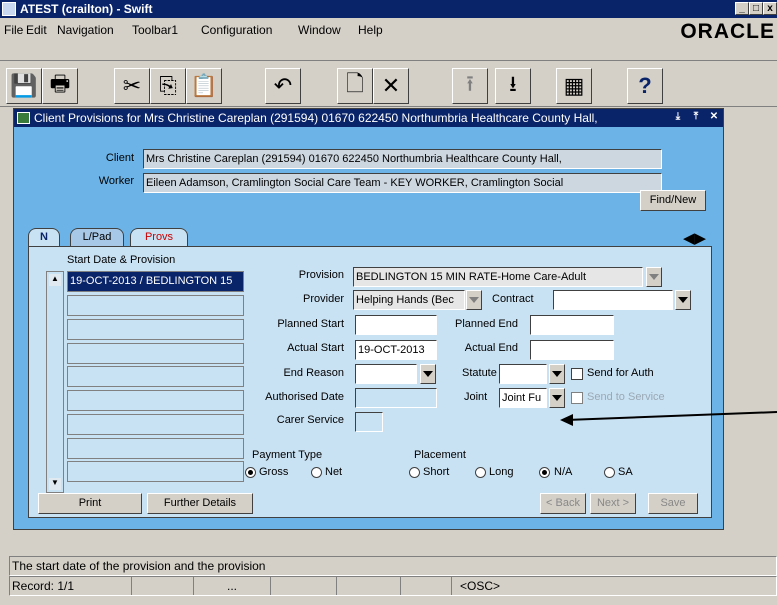  What do you see at coordinates (557, 374) in the screenshot?
I see `statute-dropdown-icon` at bounding box center [557, 374].